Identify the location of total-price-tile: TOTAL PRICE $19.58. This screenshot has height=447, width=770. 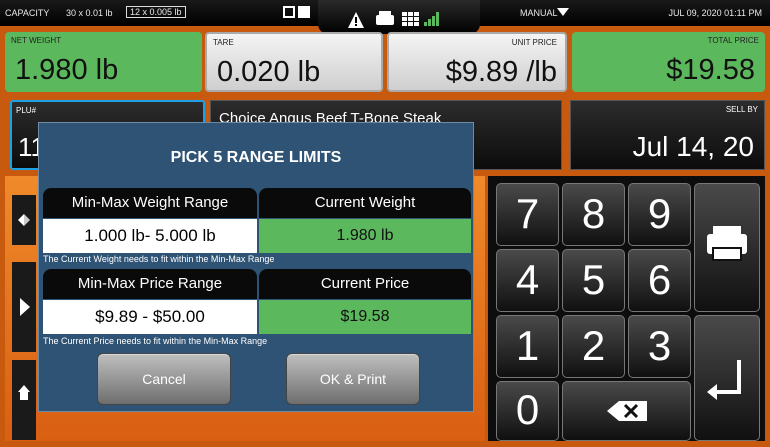
(668, 62).